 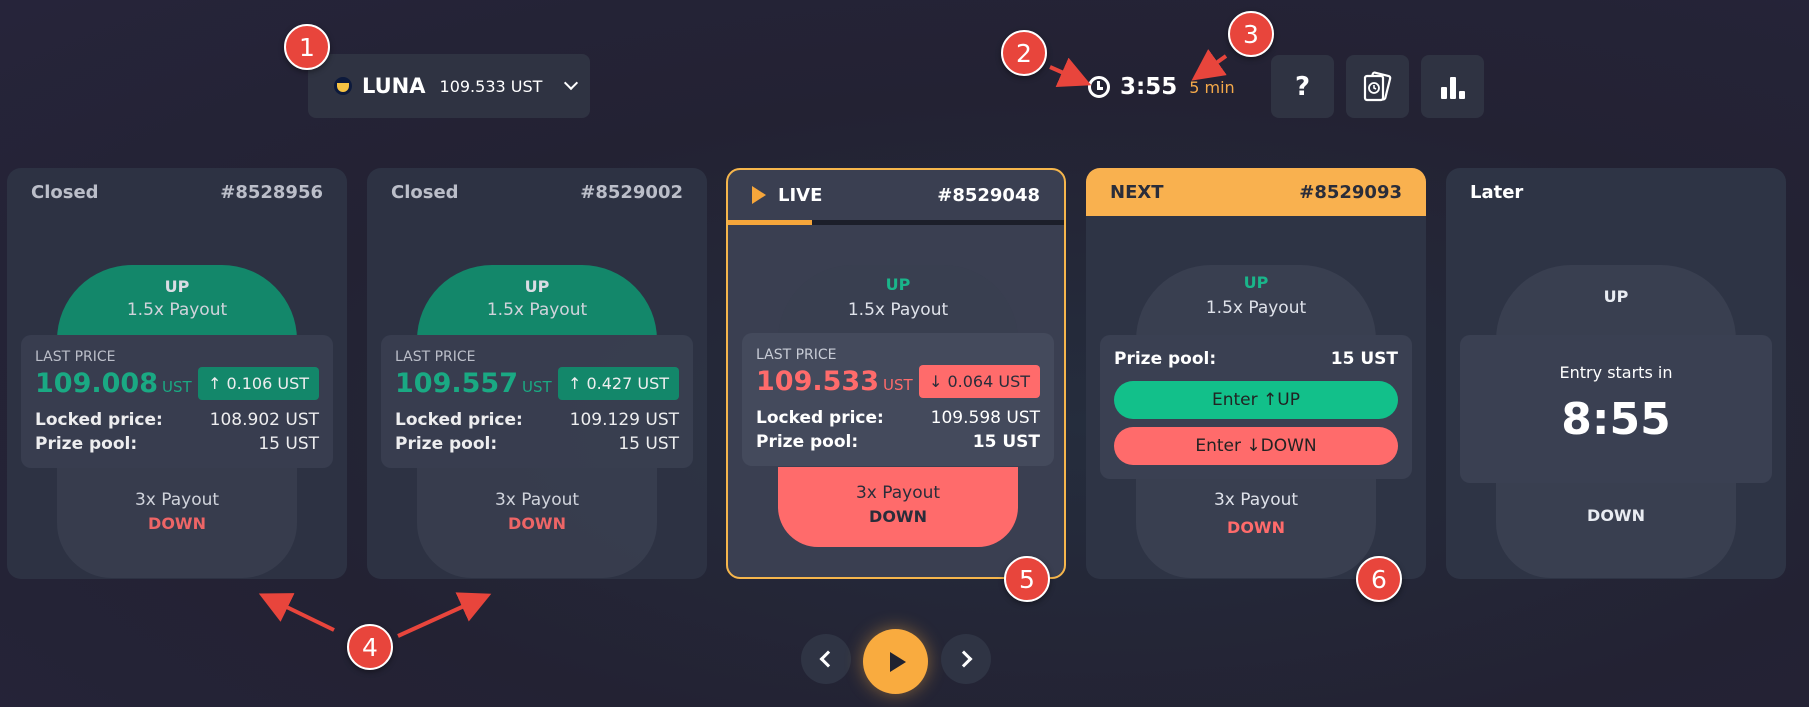 What do you see at coordinates (759, 195) in the screenshot?
I see `live-play-icon` at bounding box center [759, 195].